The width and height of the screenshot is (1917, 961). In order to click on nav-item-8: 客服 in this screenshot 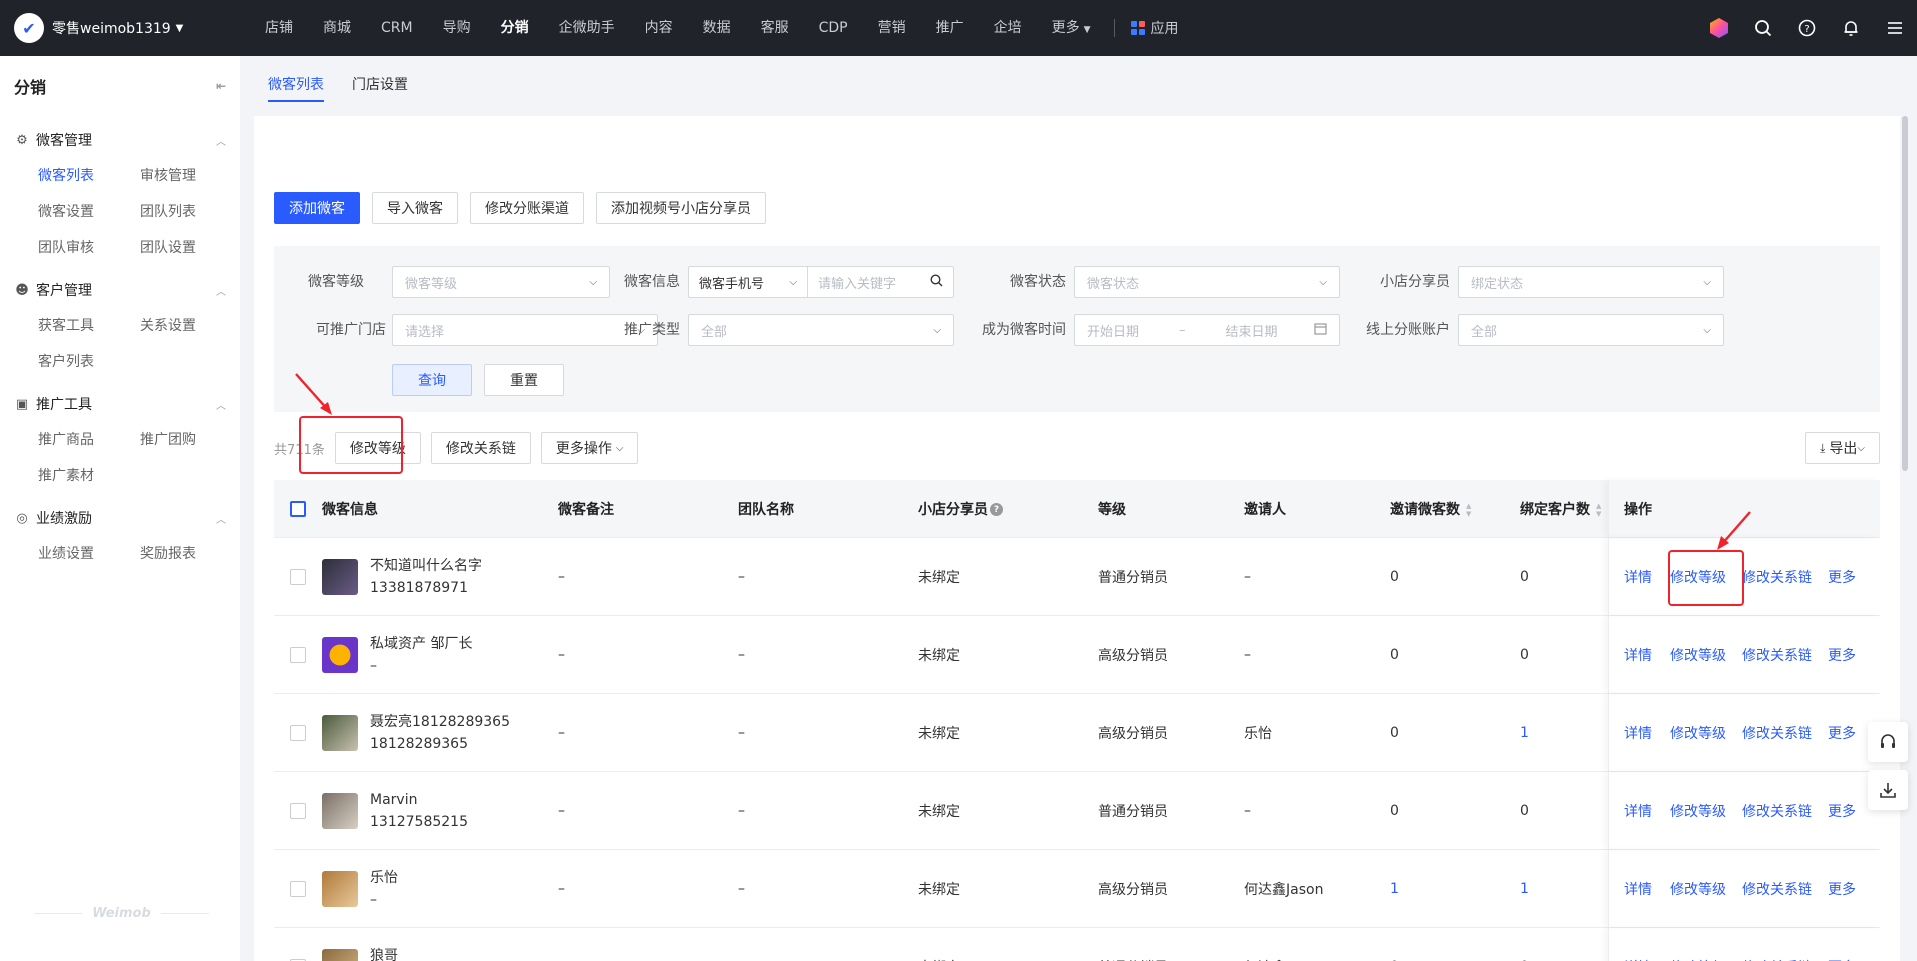, I will do `click(775, 28)`.